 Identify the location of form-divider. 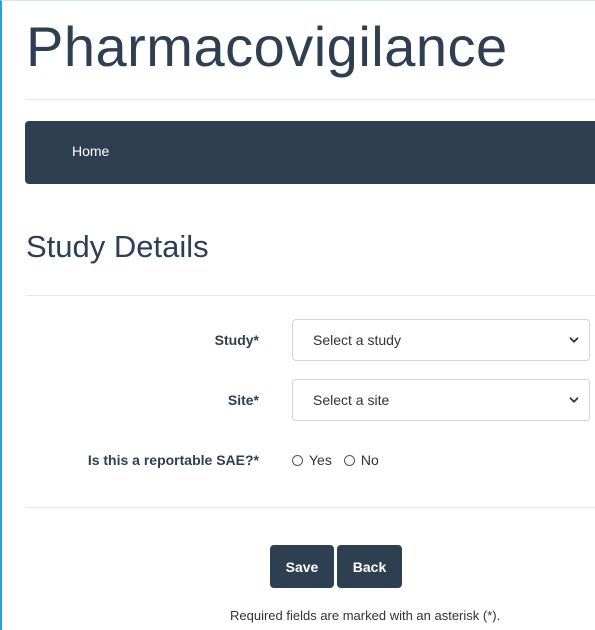
(310, 507).